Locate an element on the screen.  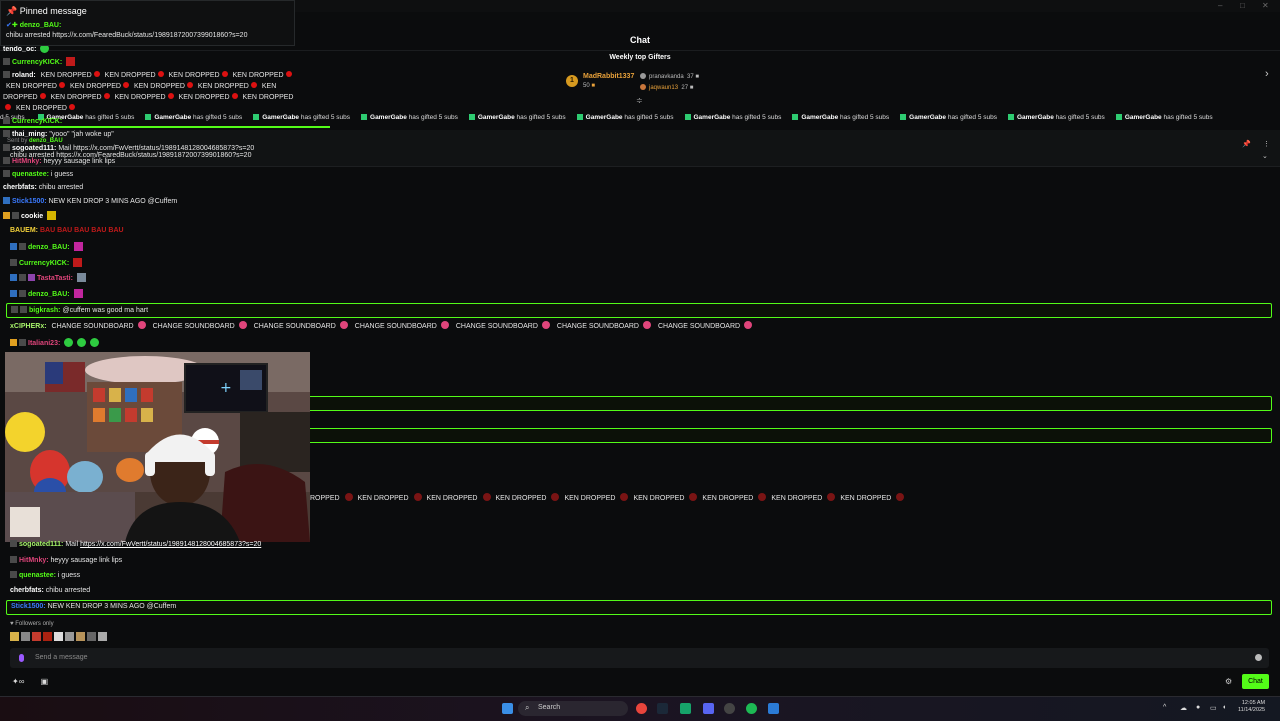
windows-start-icon is located at coordinates (507, 708).